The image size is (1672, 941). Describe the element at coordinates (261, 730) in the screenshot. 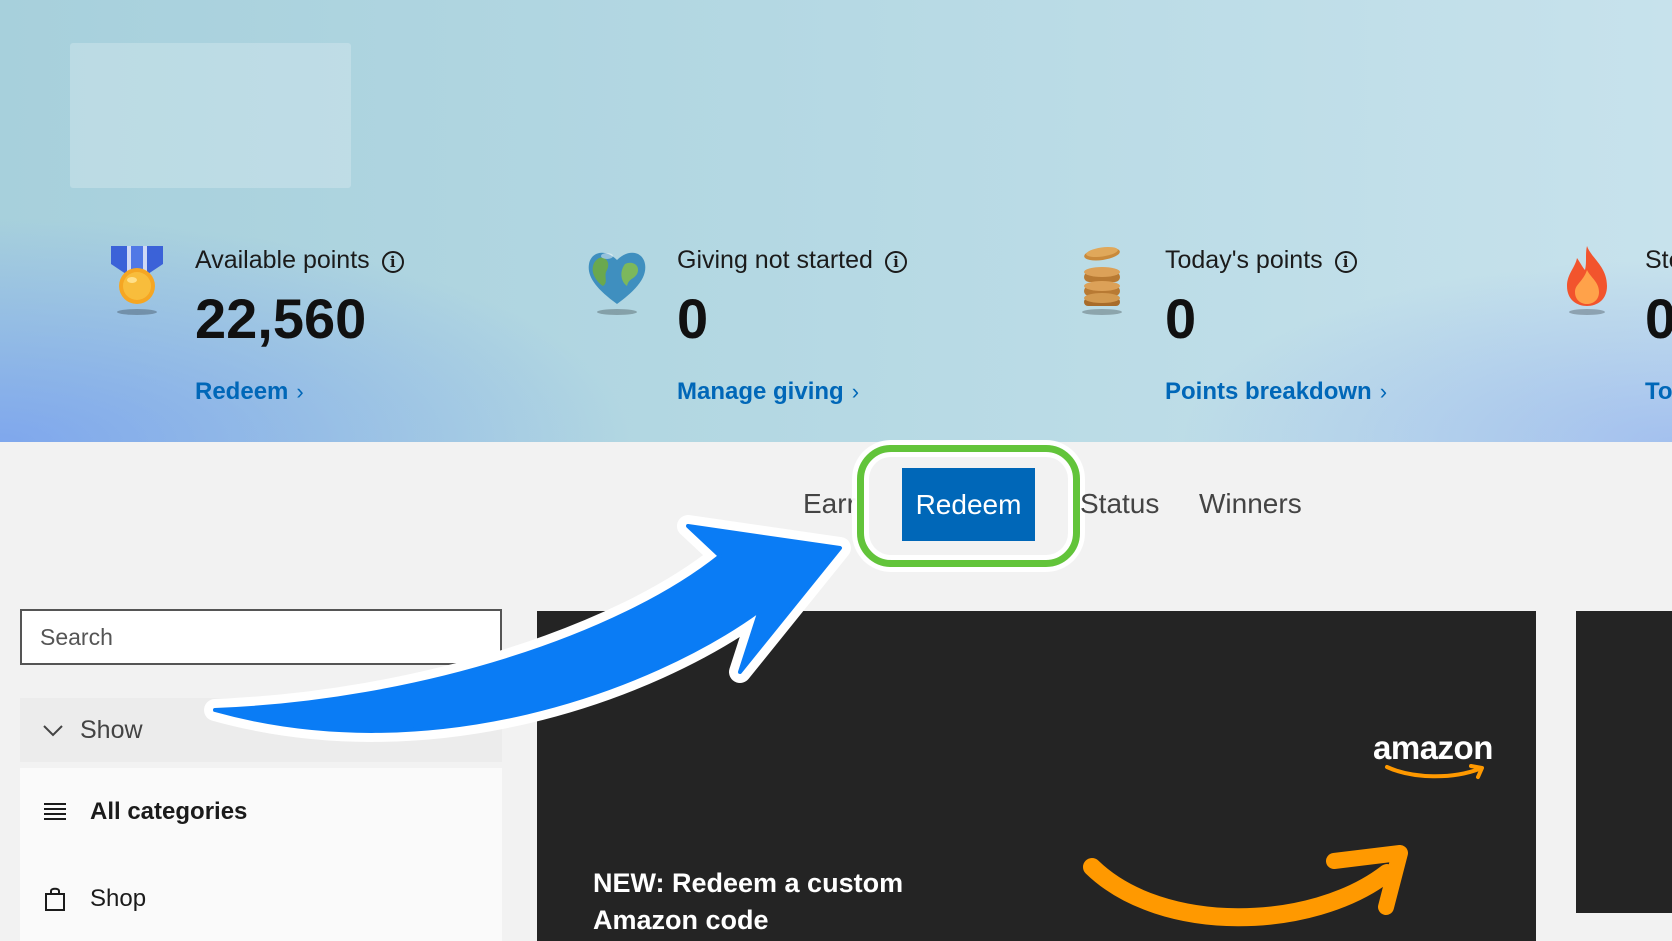

I see `show-filter-toggle: Show` at that location.